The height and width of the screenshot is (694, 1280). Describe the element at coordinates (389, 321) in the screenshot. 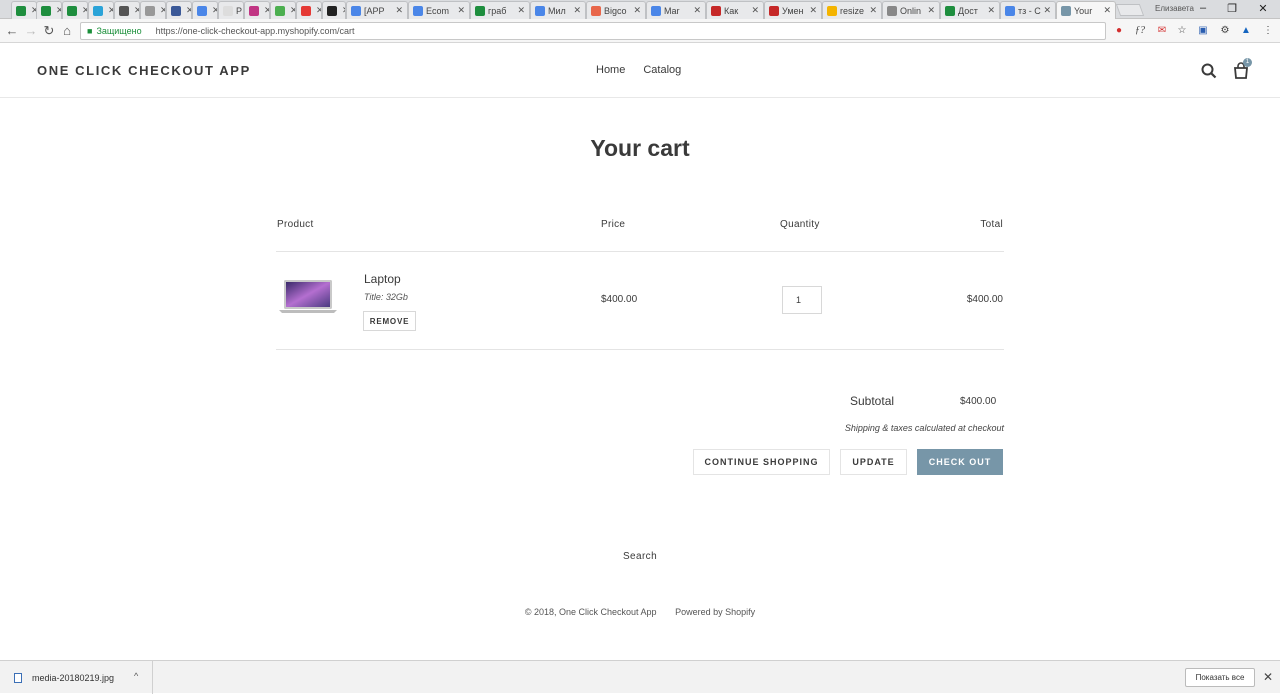

I see `remove-button: REMOVE` at that location.